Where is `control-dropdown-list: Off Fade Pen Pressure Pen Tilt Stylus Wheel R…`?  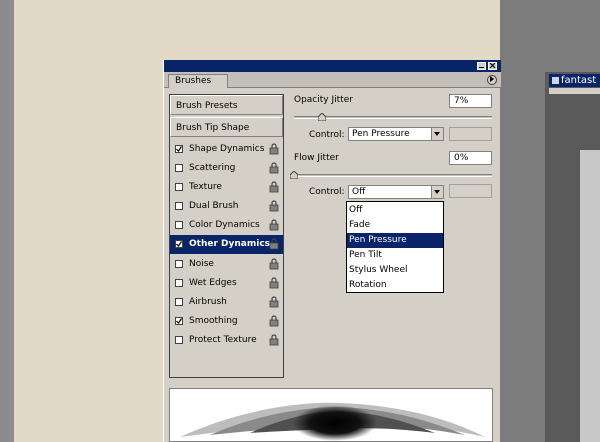
control-dropdown-list: Off Fade Pen Pressure Pen Tilt Stylus Wheel R… is located at coordinates (395, 247).